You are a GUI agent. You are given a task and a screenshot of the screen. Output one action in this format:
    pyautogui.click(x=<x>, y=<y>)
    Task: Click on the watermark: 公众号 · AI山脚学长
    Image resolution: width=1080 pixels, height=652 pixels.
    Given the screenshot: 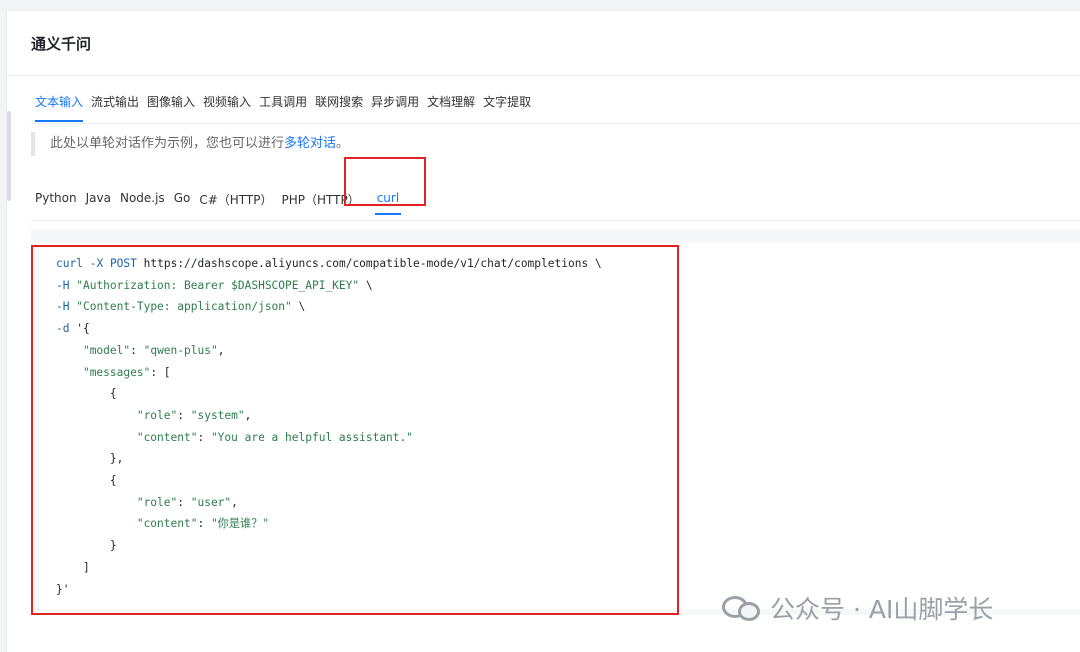 What is the action you would take?
    pyautogui.click(x=857, y=608)
    